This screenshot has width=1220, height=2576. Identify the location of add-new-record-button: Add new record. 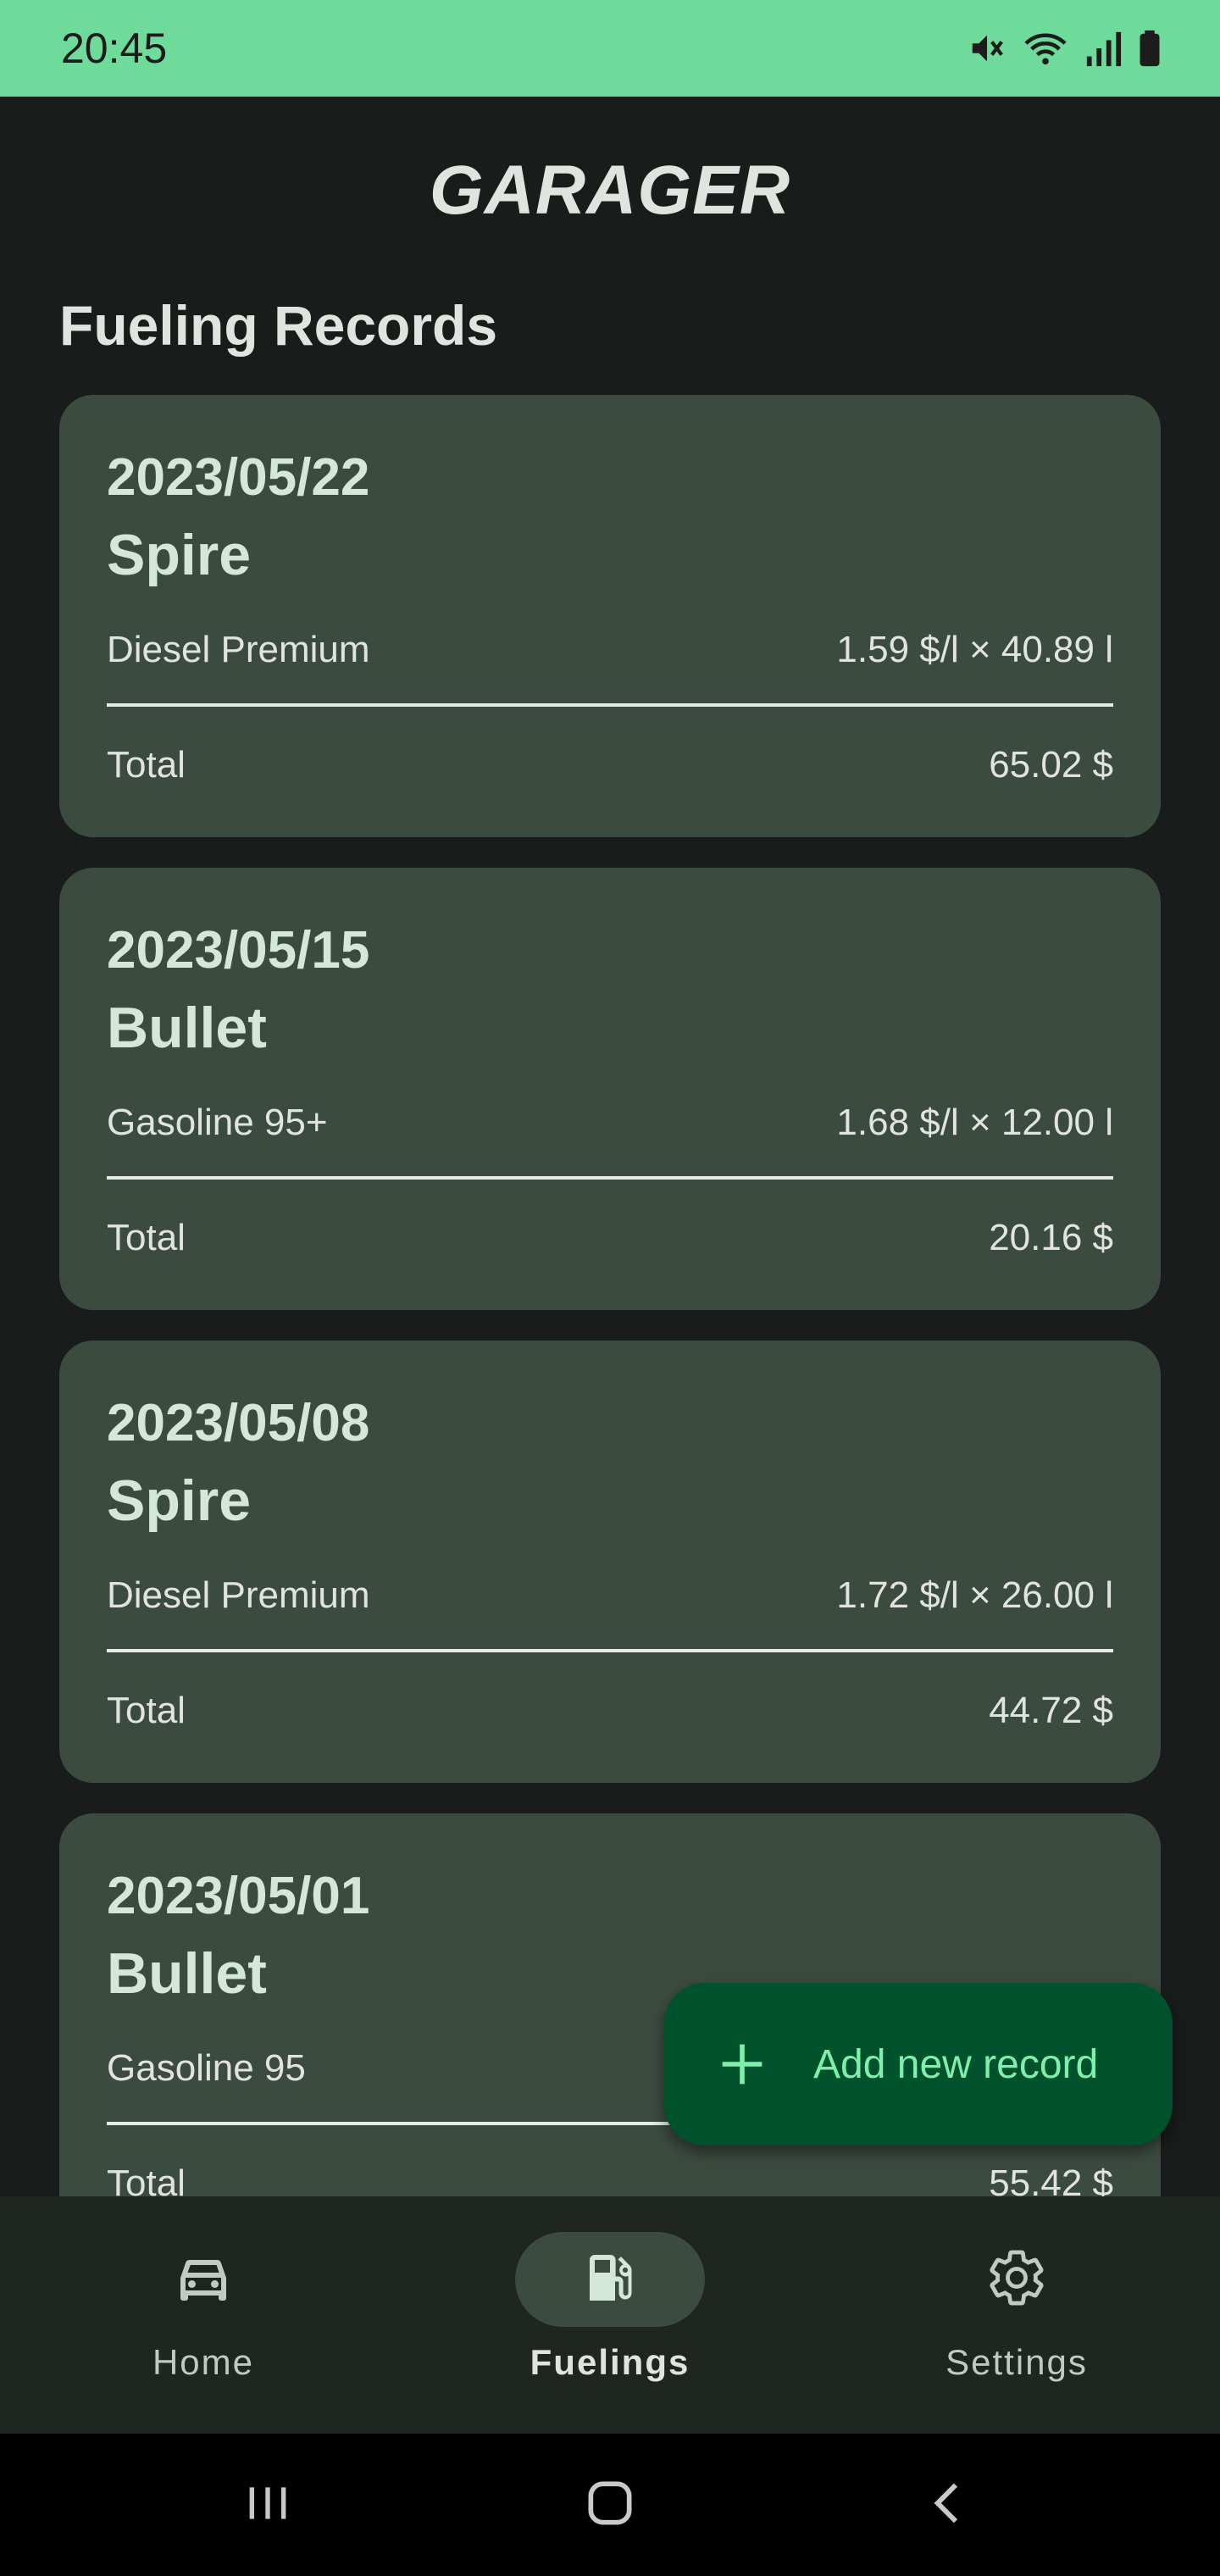
(918, 2064).